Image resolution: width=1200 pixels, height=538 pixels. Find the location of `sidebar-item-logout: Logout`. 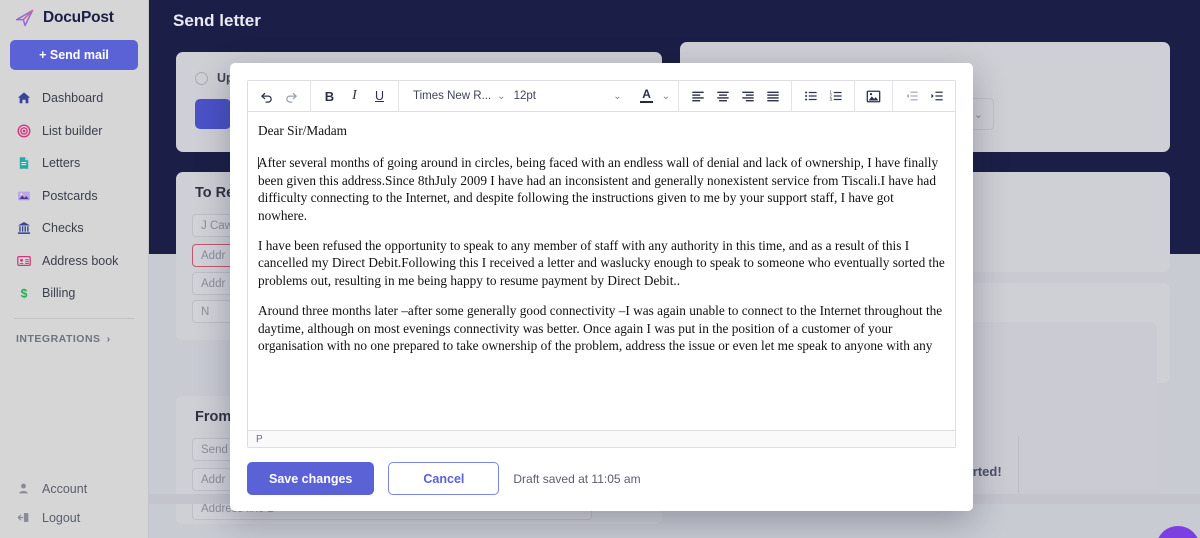

sidebar-item-logout: Logout is located at coordinates (74, 517).